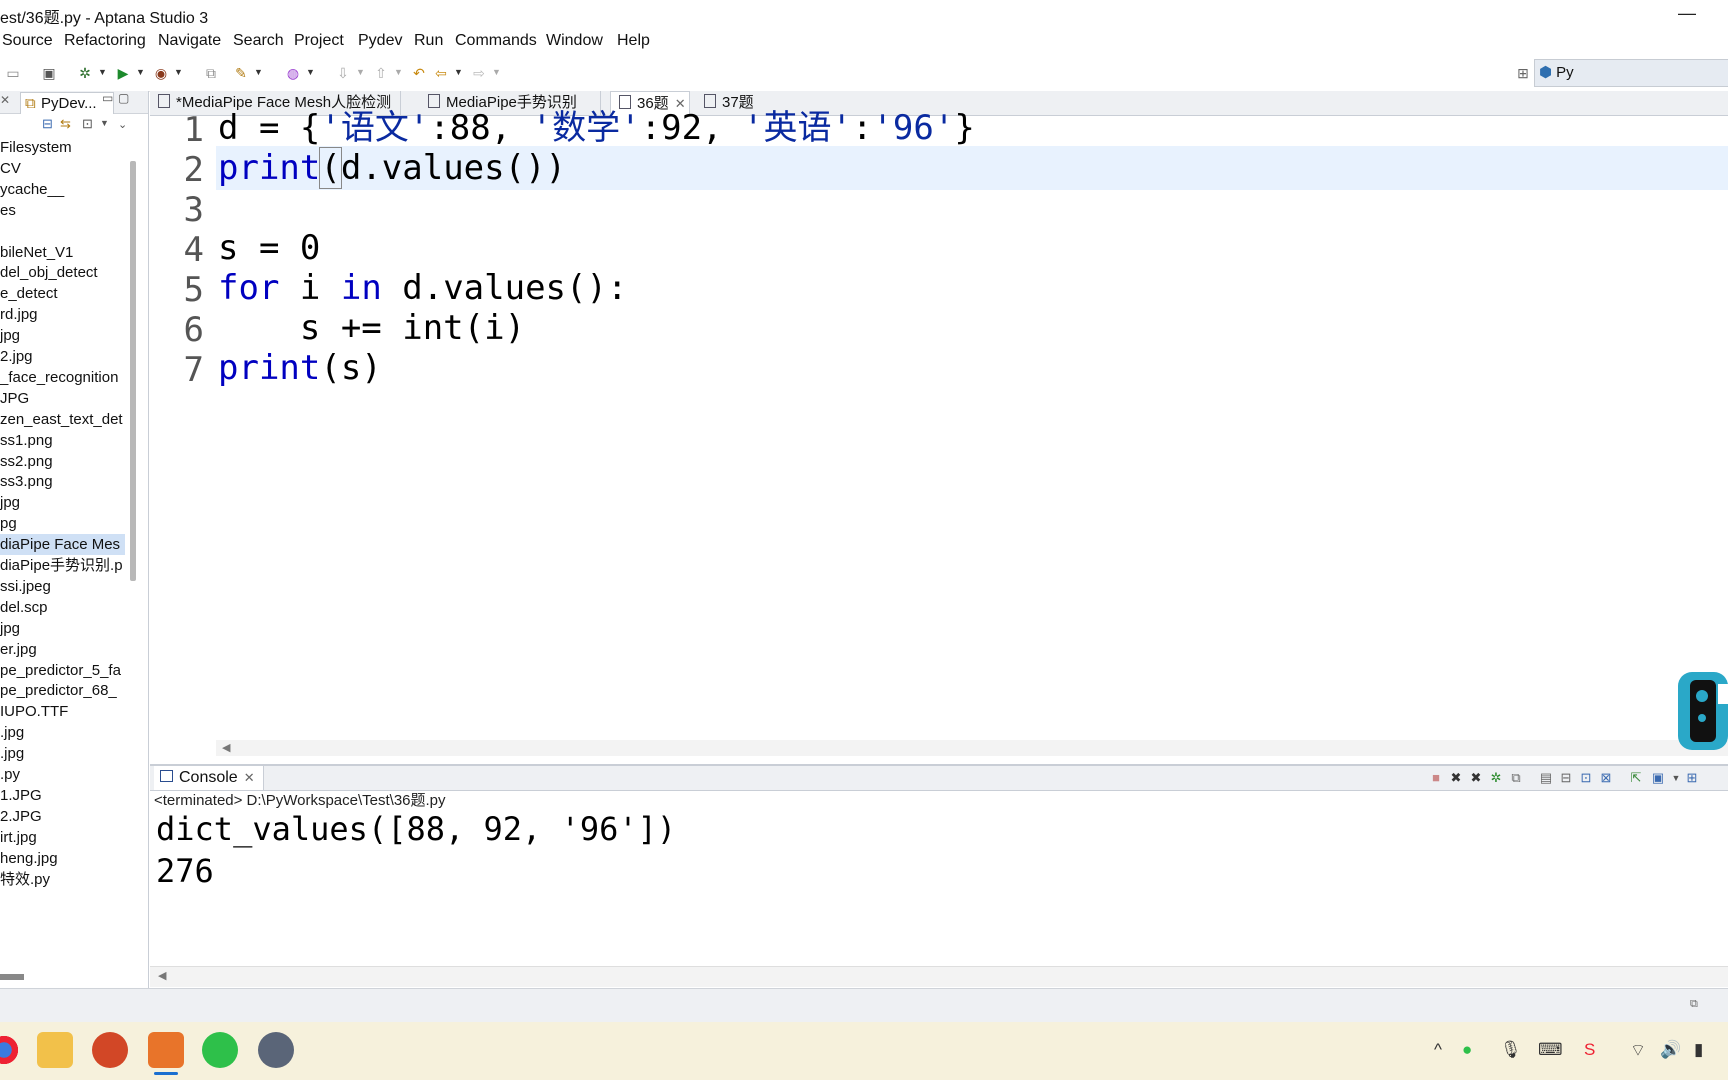 The height and width of the screenshot is (1080, 1728). I want to click on tree-item: 2.JPG, so click(62, 816).